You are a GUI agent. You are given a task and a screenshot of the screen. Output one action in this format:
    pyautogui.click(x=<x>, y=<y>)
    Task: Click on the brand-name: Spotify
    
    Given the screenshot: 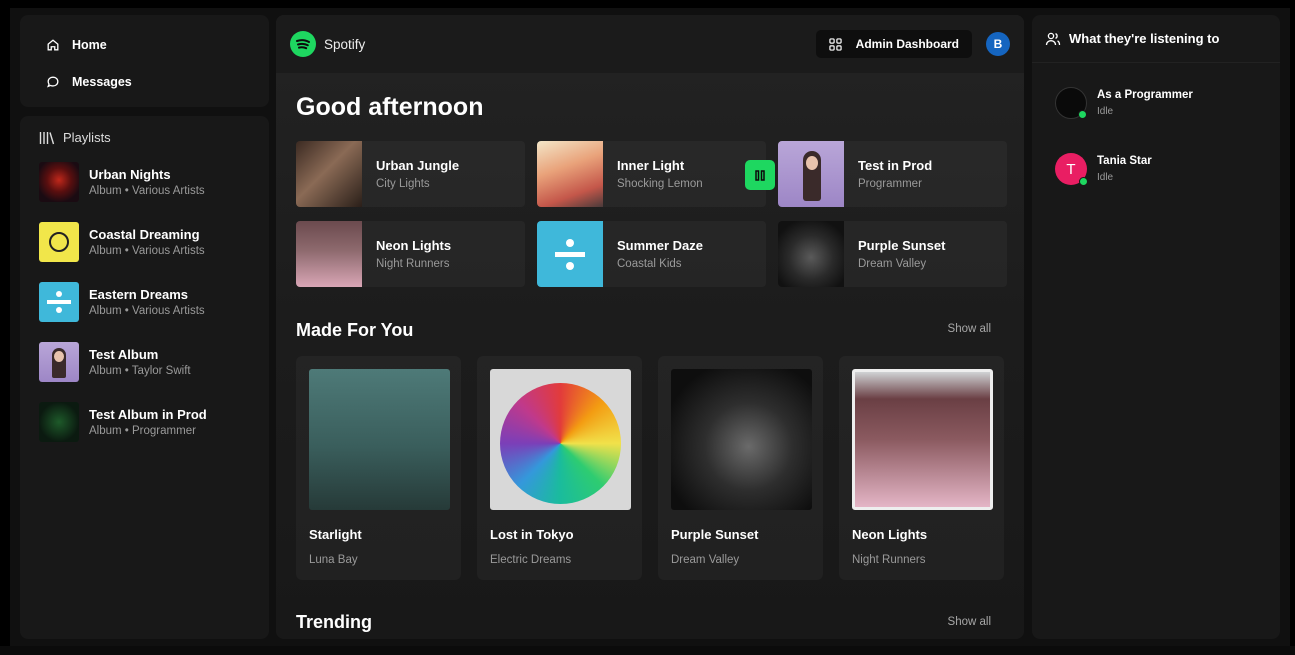 What is the action you would take?
    pyautogui.click(x=345, y=44)
    